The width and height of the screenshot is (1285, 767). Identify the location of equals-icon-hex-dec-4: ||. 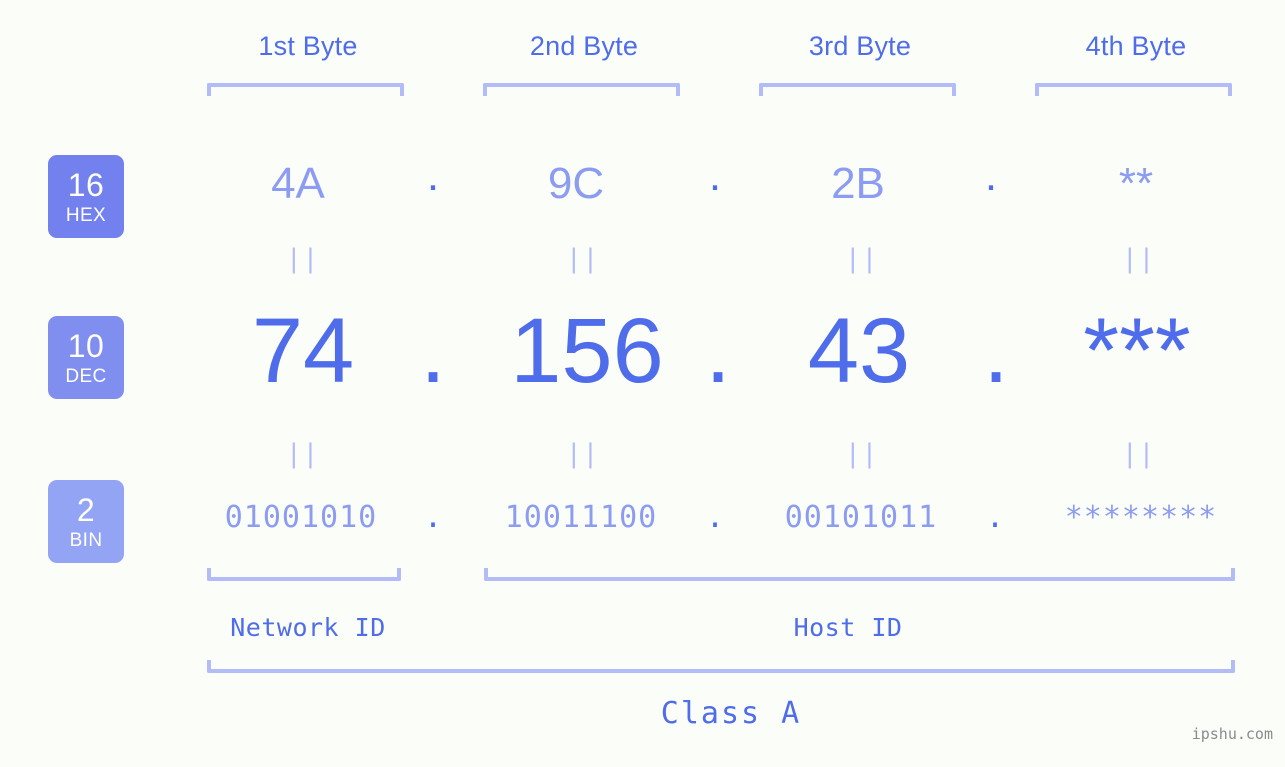
(1139, 259).